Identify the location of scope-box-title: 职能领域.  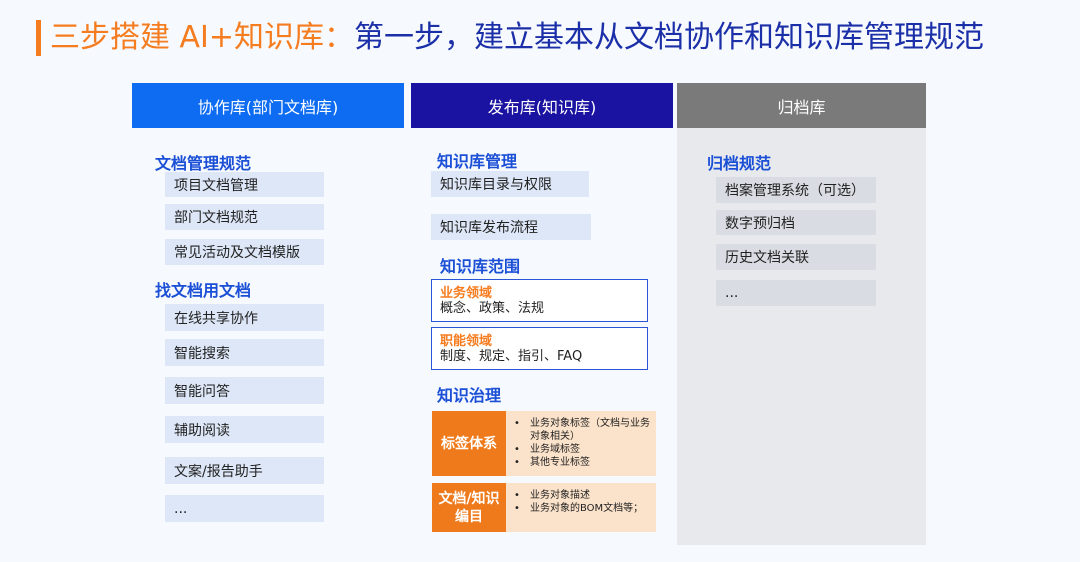
(466, 341).